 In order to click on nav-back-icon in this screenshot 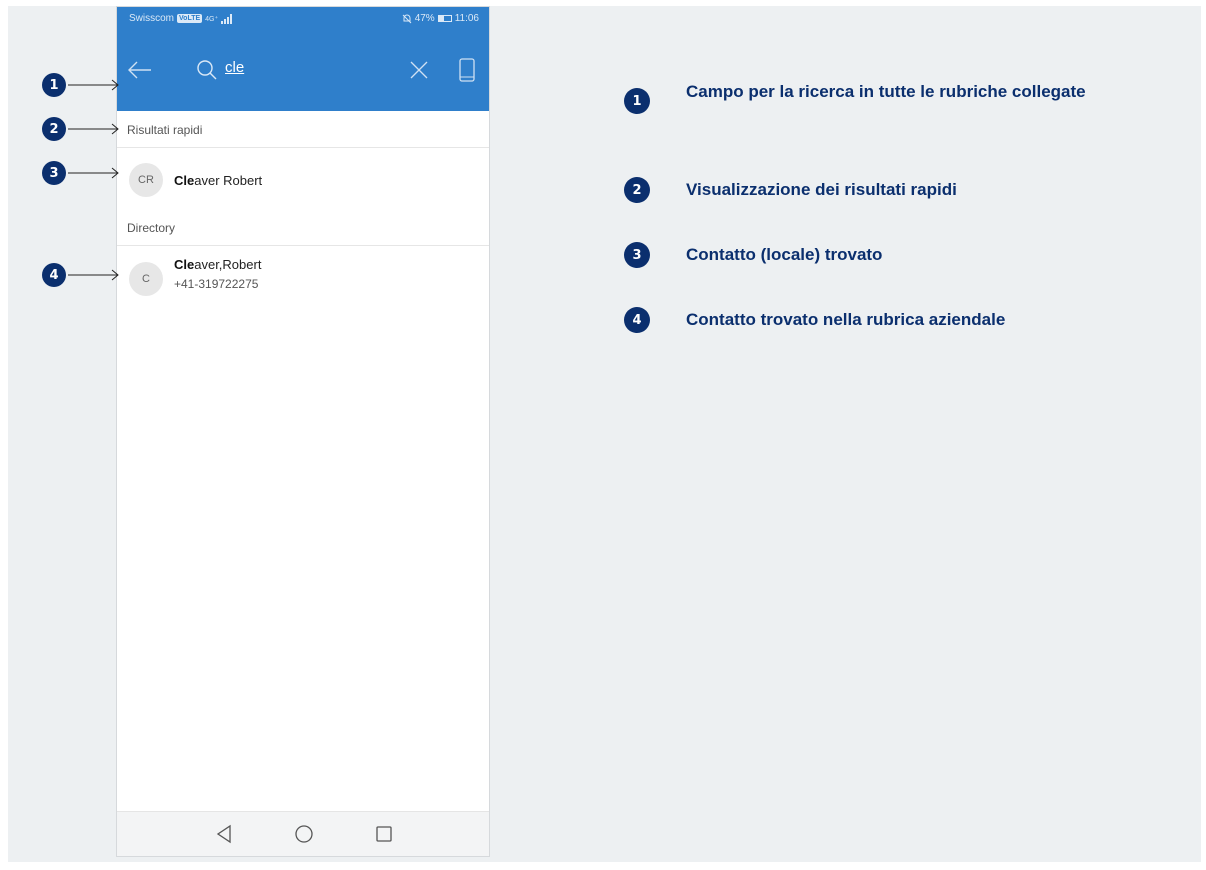, I will do `click(225, 834)`.